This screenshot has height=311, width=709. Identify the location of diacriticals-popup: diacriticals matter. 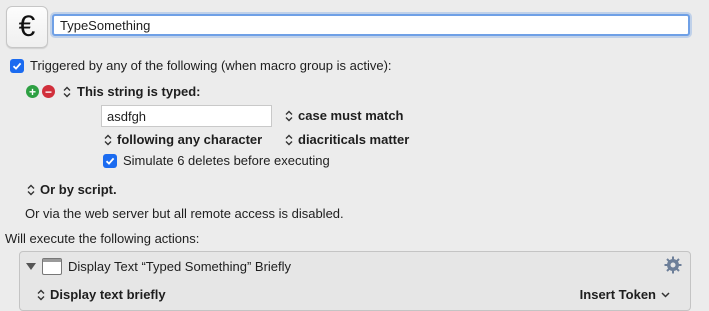
(346, 139).